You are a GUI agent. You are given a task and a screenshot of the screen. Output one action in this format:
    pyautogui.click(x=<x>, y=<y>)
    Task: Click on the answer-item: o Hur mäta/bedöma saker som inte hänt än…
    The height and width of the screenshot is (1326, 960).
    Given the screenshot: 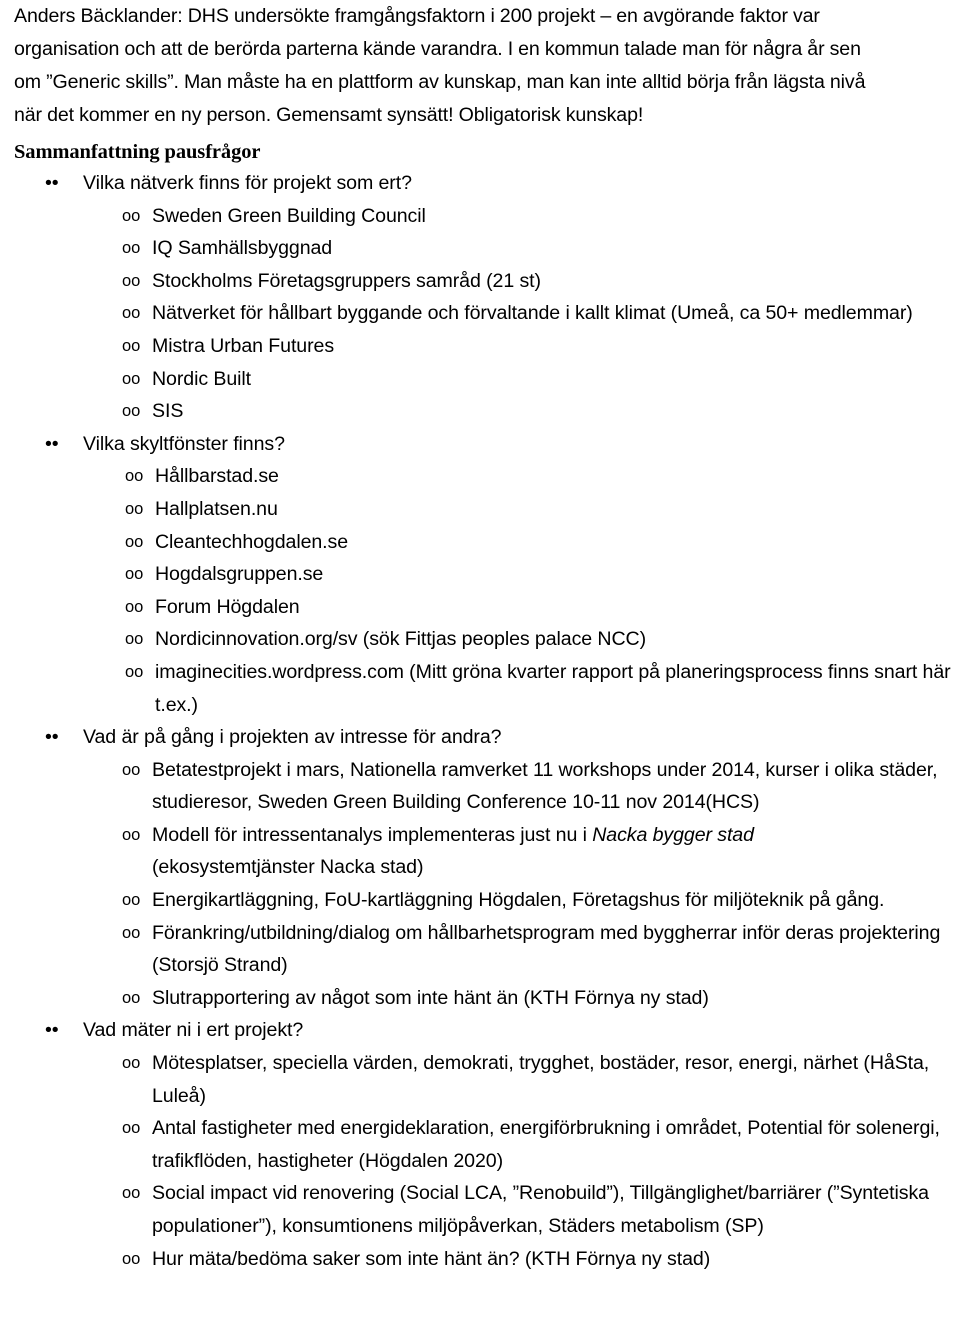 What is the action you would take?
    pyautogui.click(x=480, y=1259)
    